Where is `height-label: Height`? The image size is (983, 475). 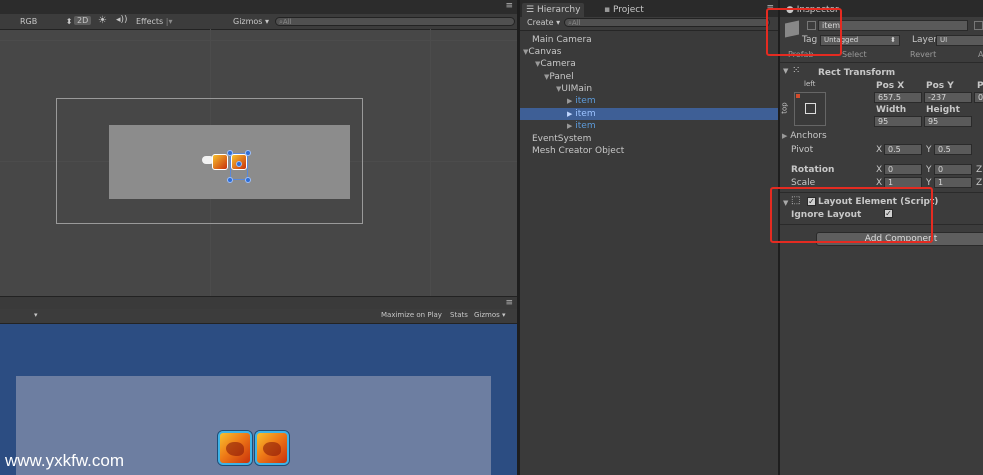 height-label: Height is located at coordinates (943, 110).